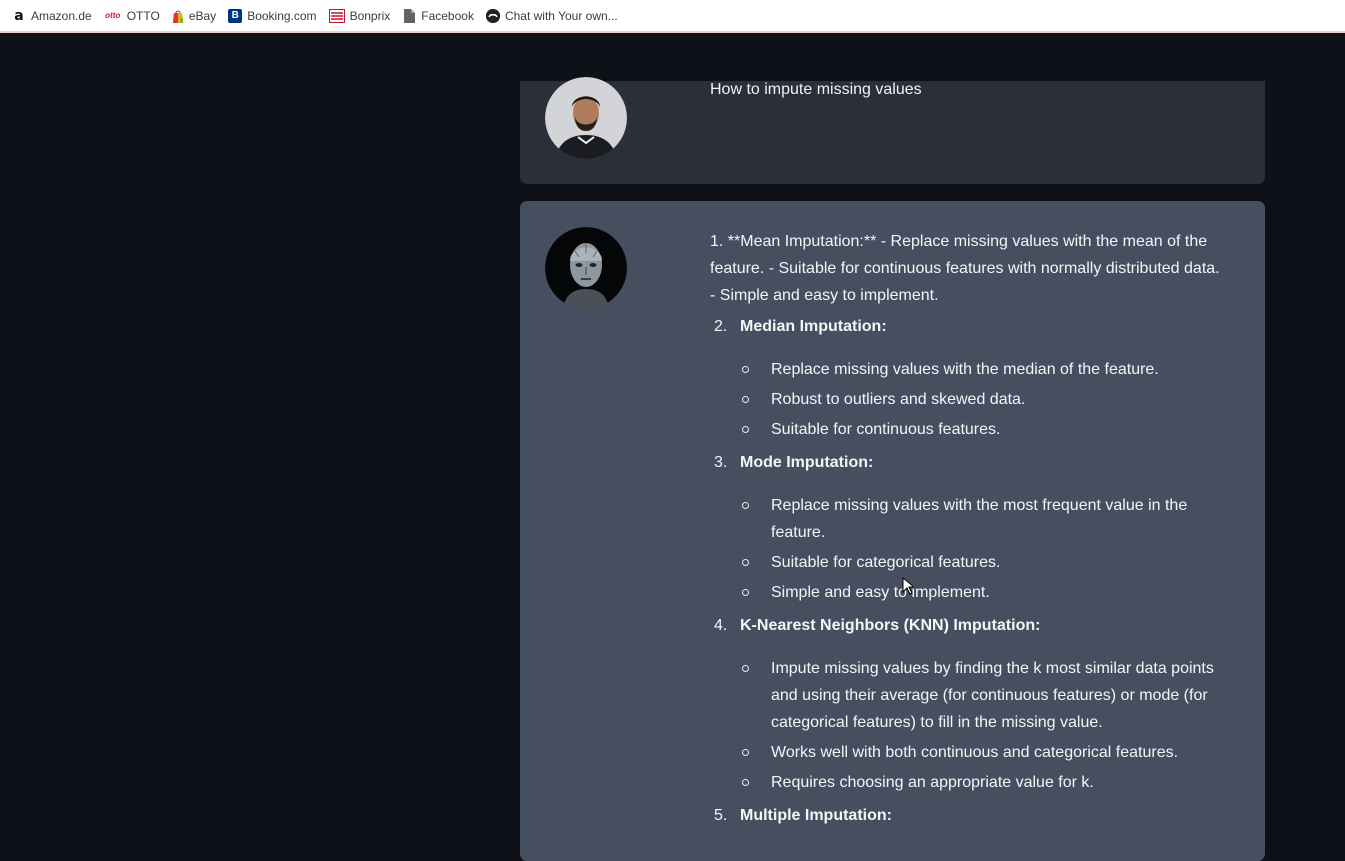 This screenshot has width=1345, height=861. I want to click on list-item: 2. Median Imputation:, so click(966, 326).